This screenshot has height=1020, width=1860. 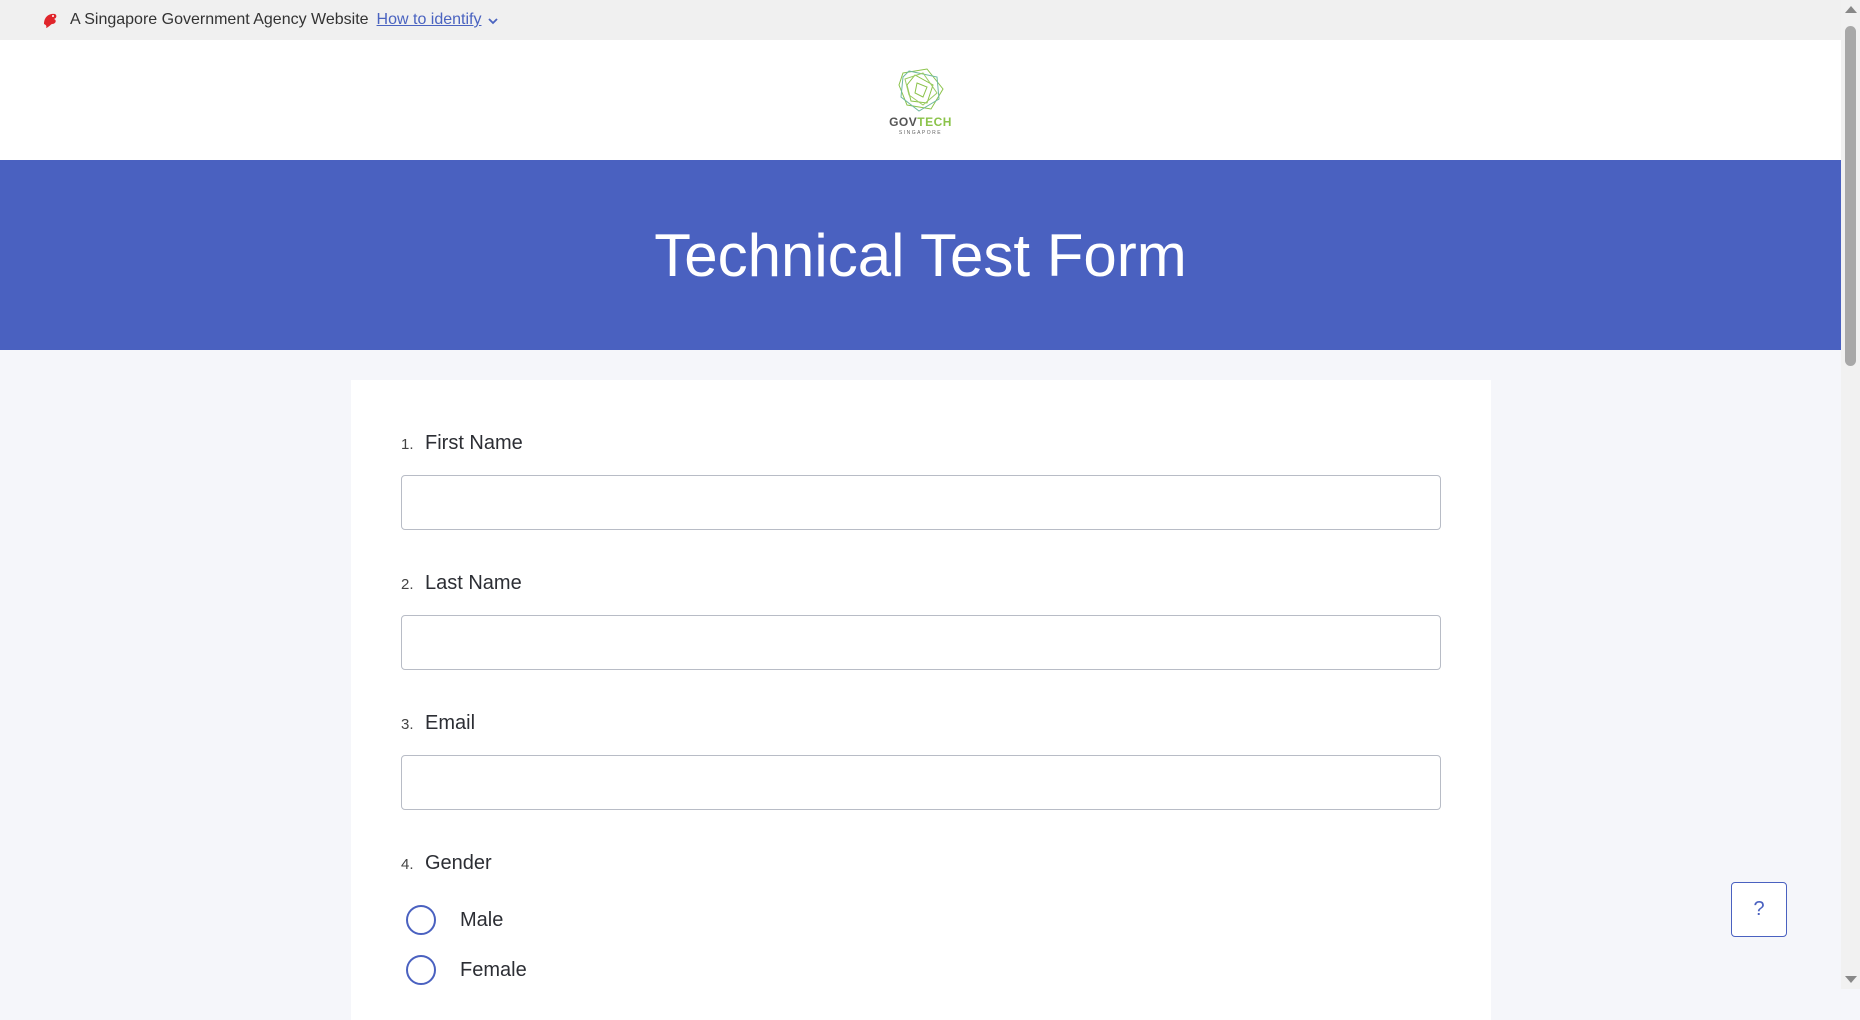 What do you see at coordinates (920, 132) in the screenshot?
I see `logo-subtext: SINGAPORE` at bounding box center [920, 132].